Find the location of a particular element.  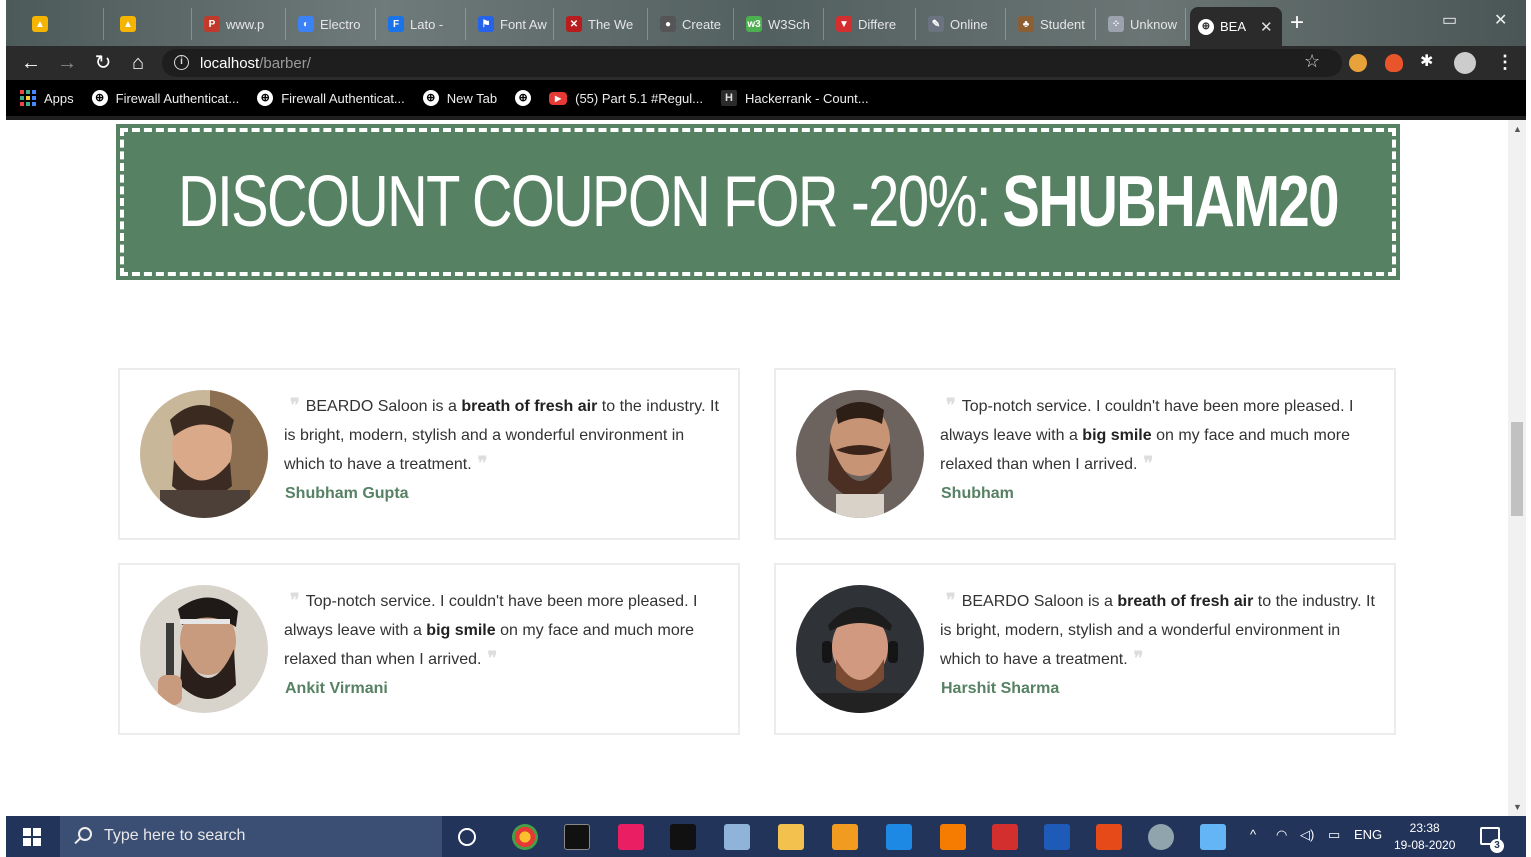

page-scrollbar: ▲ ▼ is located at coordinates (1517, 468).